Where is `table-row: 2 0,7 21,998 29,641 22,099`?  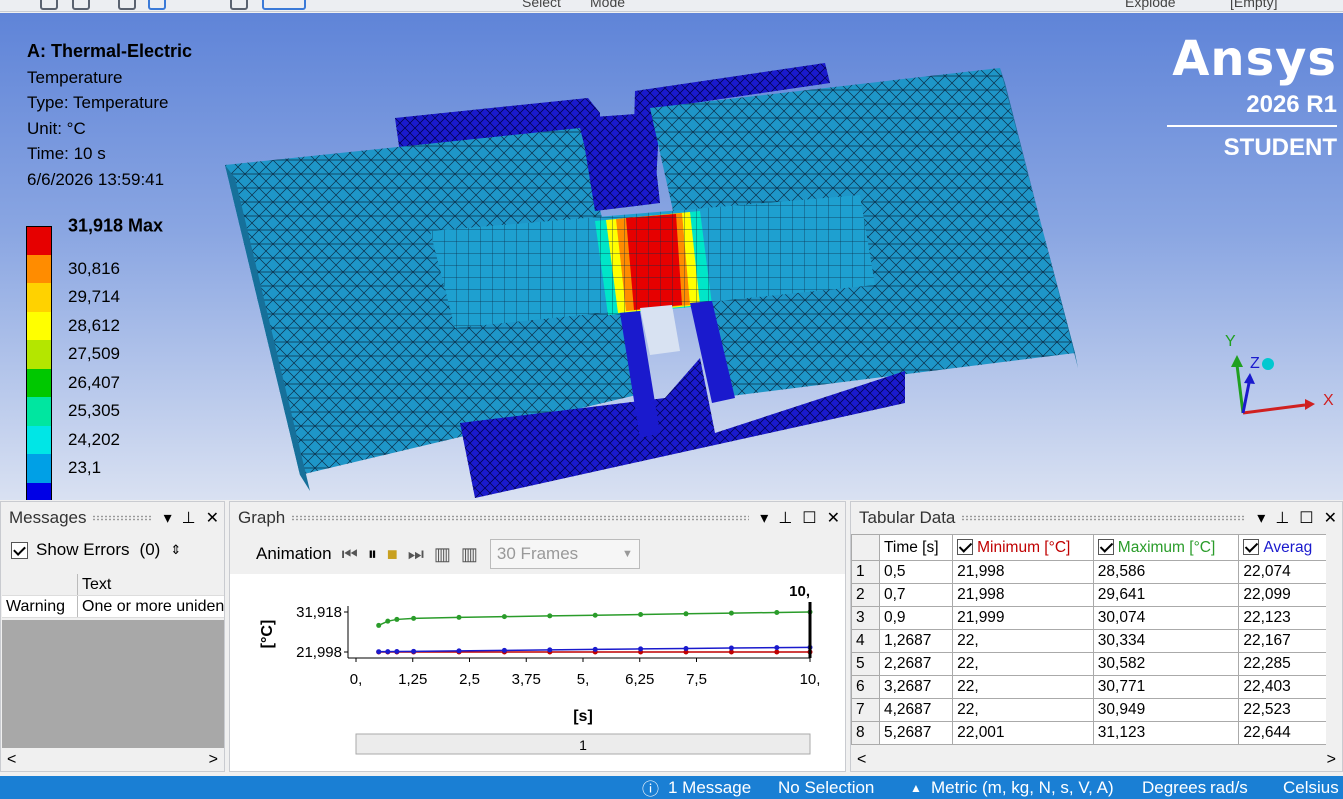 table-row: 2 0,7 21,998 29,641 22,099 is located at coordinates (1090, 595).